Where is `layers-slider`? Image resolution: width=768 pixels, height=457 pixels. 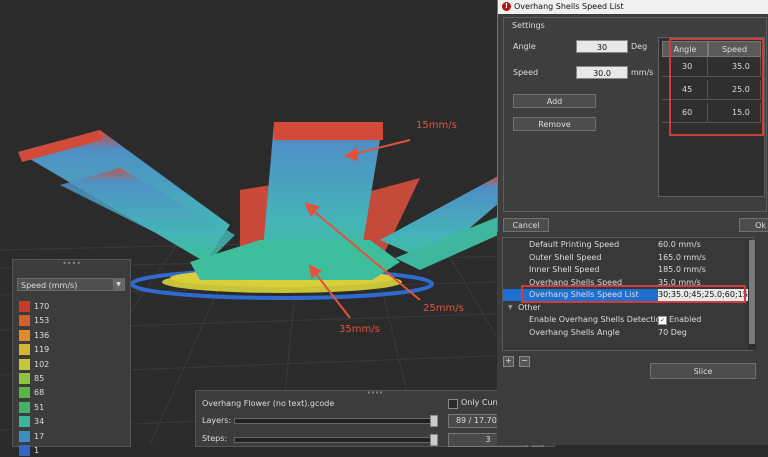
layers-slider is located at coordinates (336, 421).